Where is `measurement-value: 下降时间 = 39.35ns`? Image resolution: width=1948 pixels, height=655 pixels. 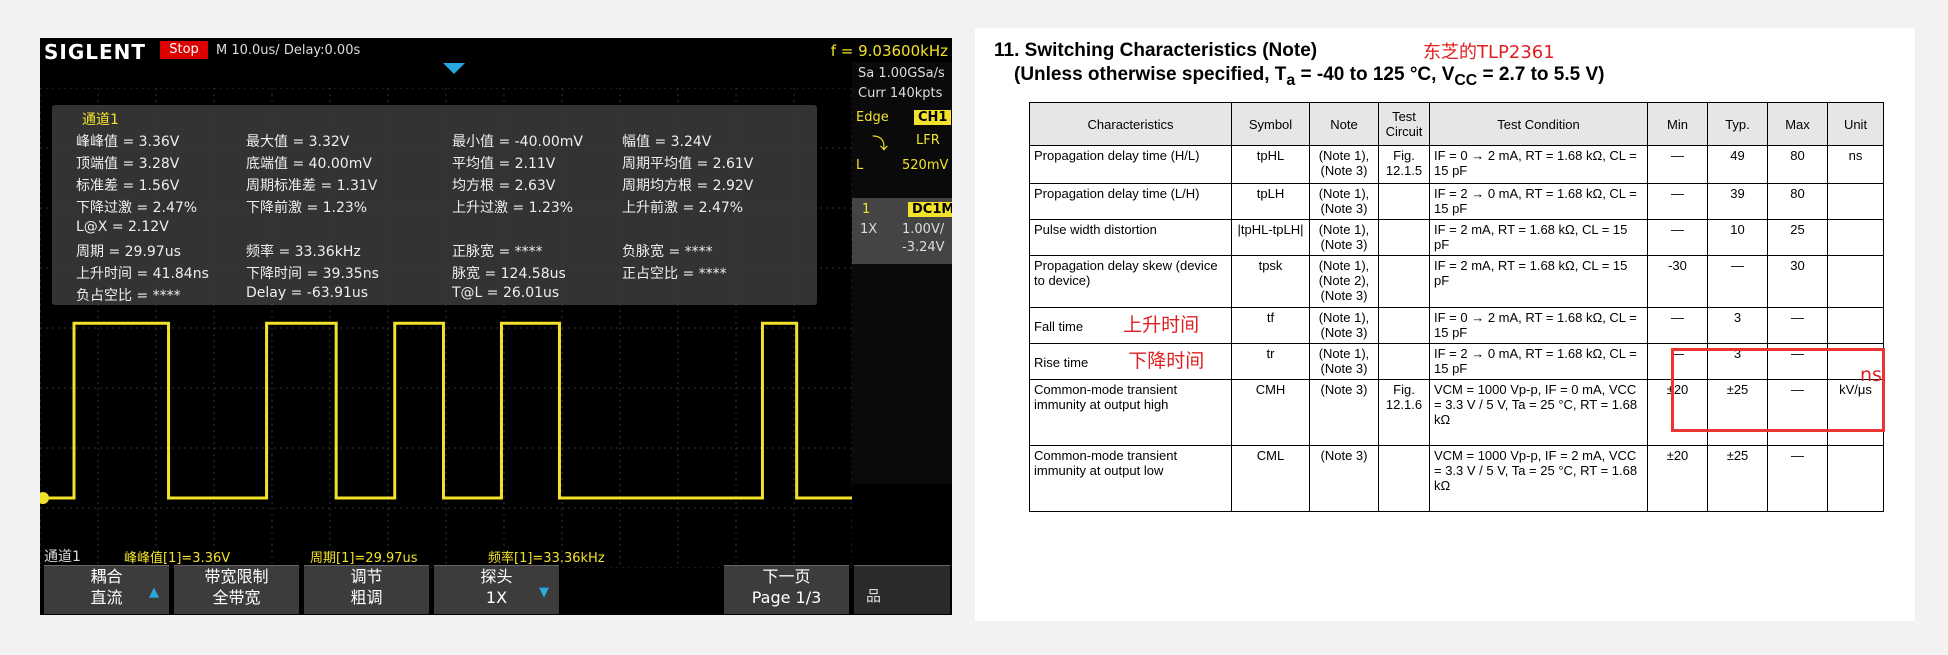
measurement-value: 下降时间 = 39.35ns is located at coordinates (312, 274).